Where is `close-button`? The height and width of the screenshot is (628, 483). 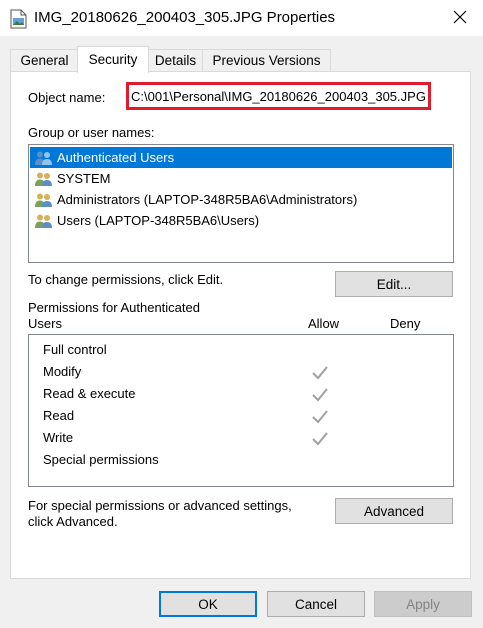
close-button is located at coordinates (460, 18).